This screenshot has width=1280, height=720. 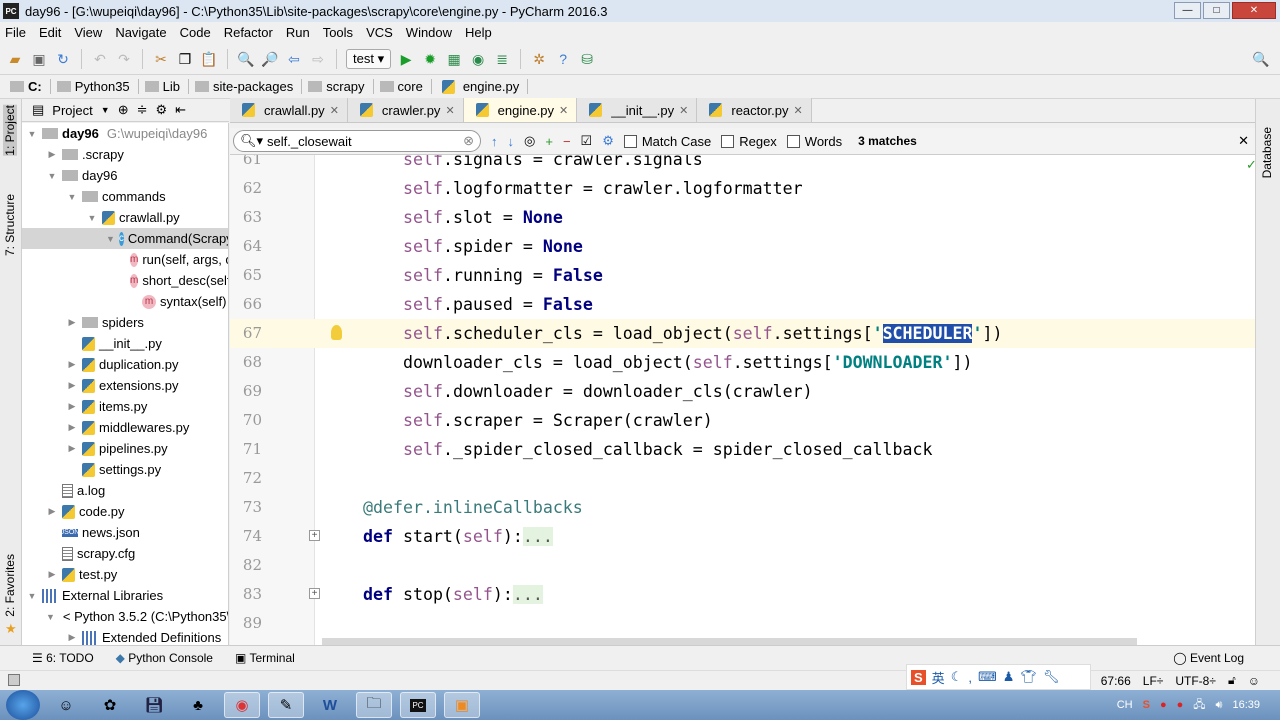 What do you see at coordinates (105, 110) in the screenshot?
I see `dropdown-icon: ▼` at bounding box center [105, 110].